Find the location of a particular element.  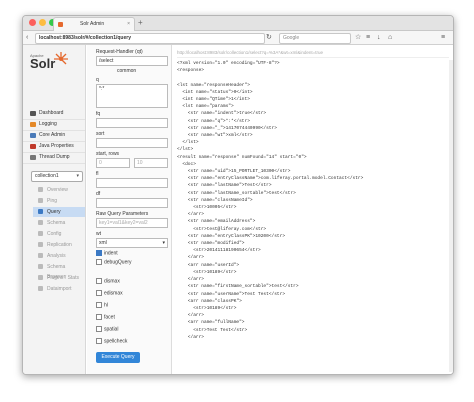

config-icon is located at coordinates (40, 233).